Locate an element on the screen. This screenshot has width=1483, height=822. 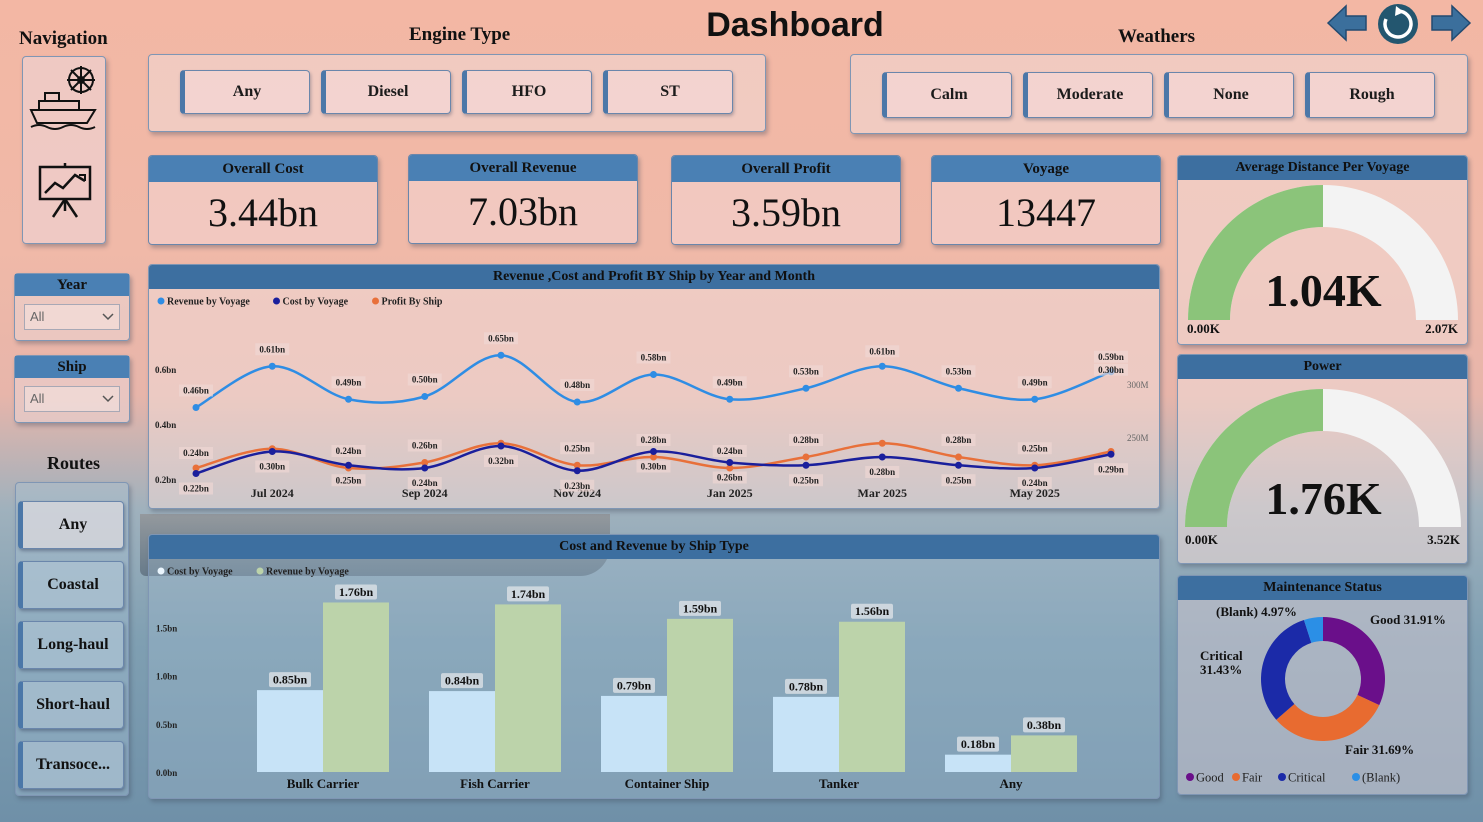
engine-option-any: Any is located at coordinates (245, 92).